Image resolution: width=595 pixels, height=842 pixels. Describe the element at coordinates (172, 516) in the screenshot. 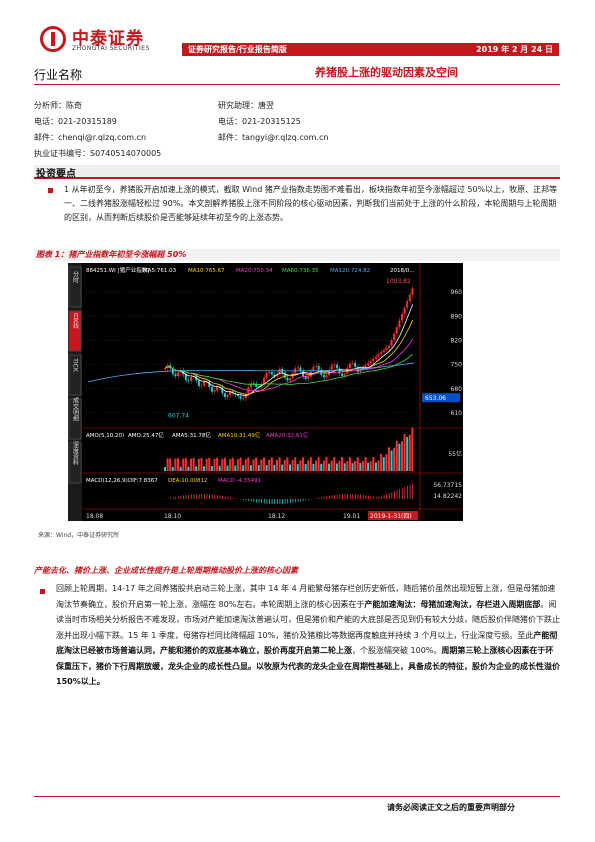

I see `x-tick: 18.10` at that location.